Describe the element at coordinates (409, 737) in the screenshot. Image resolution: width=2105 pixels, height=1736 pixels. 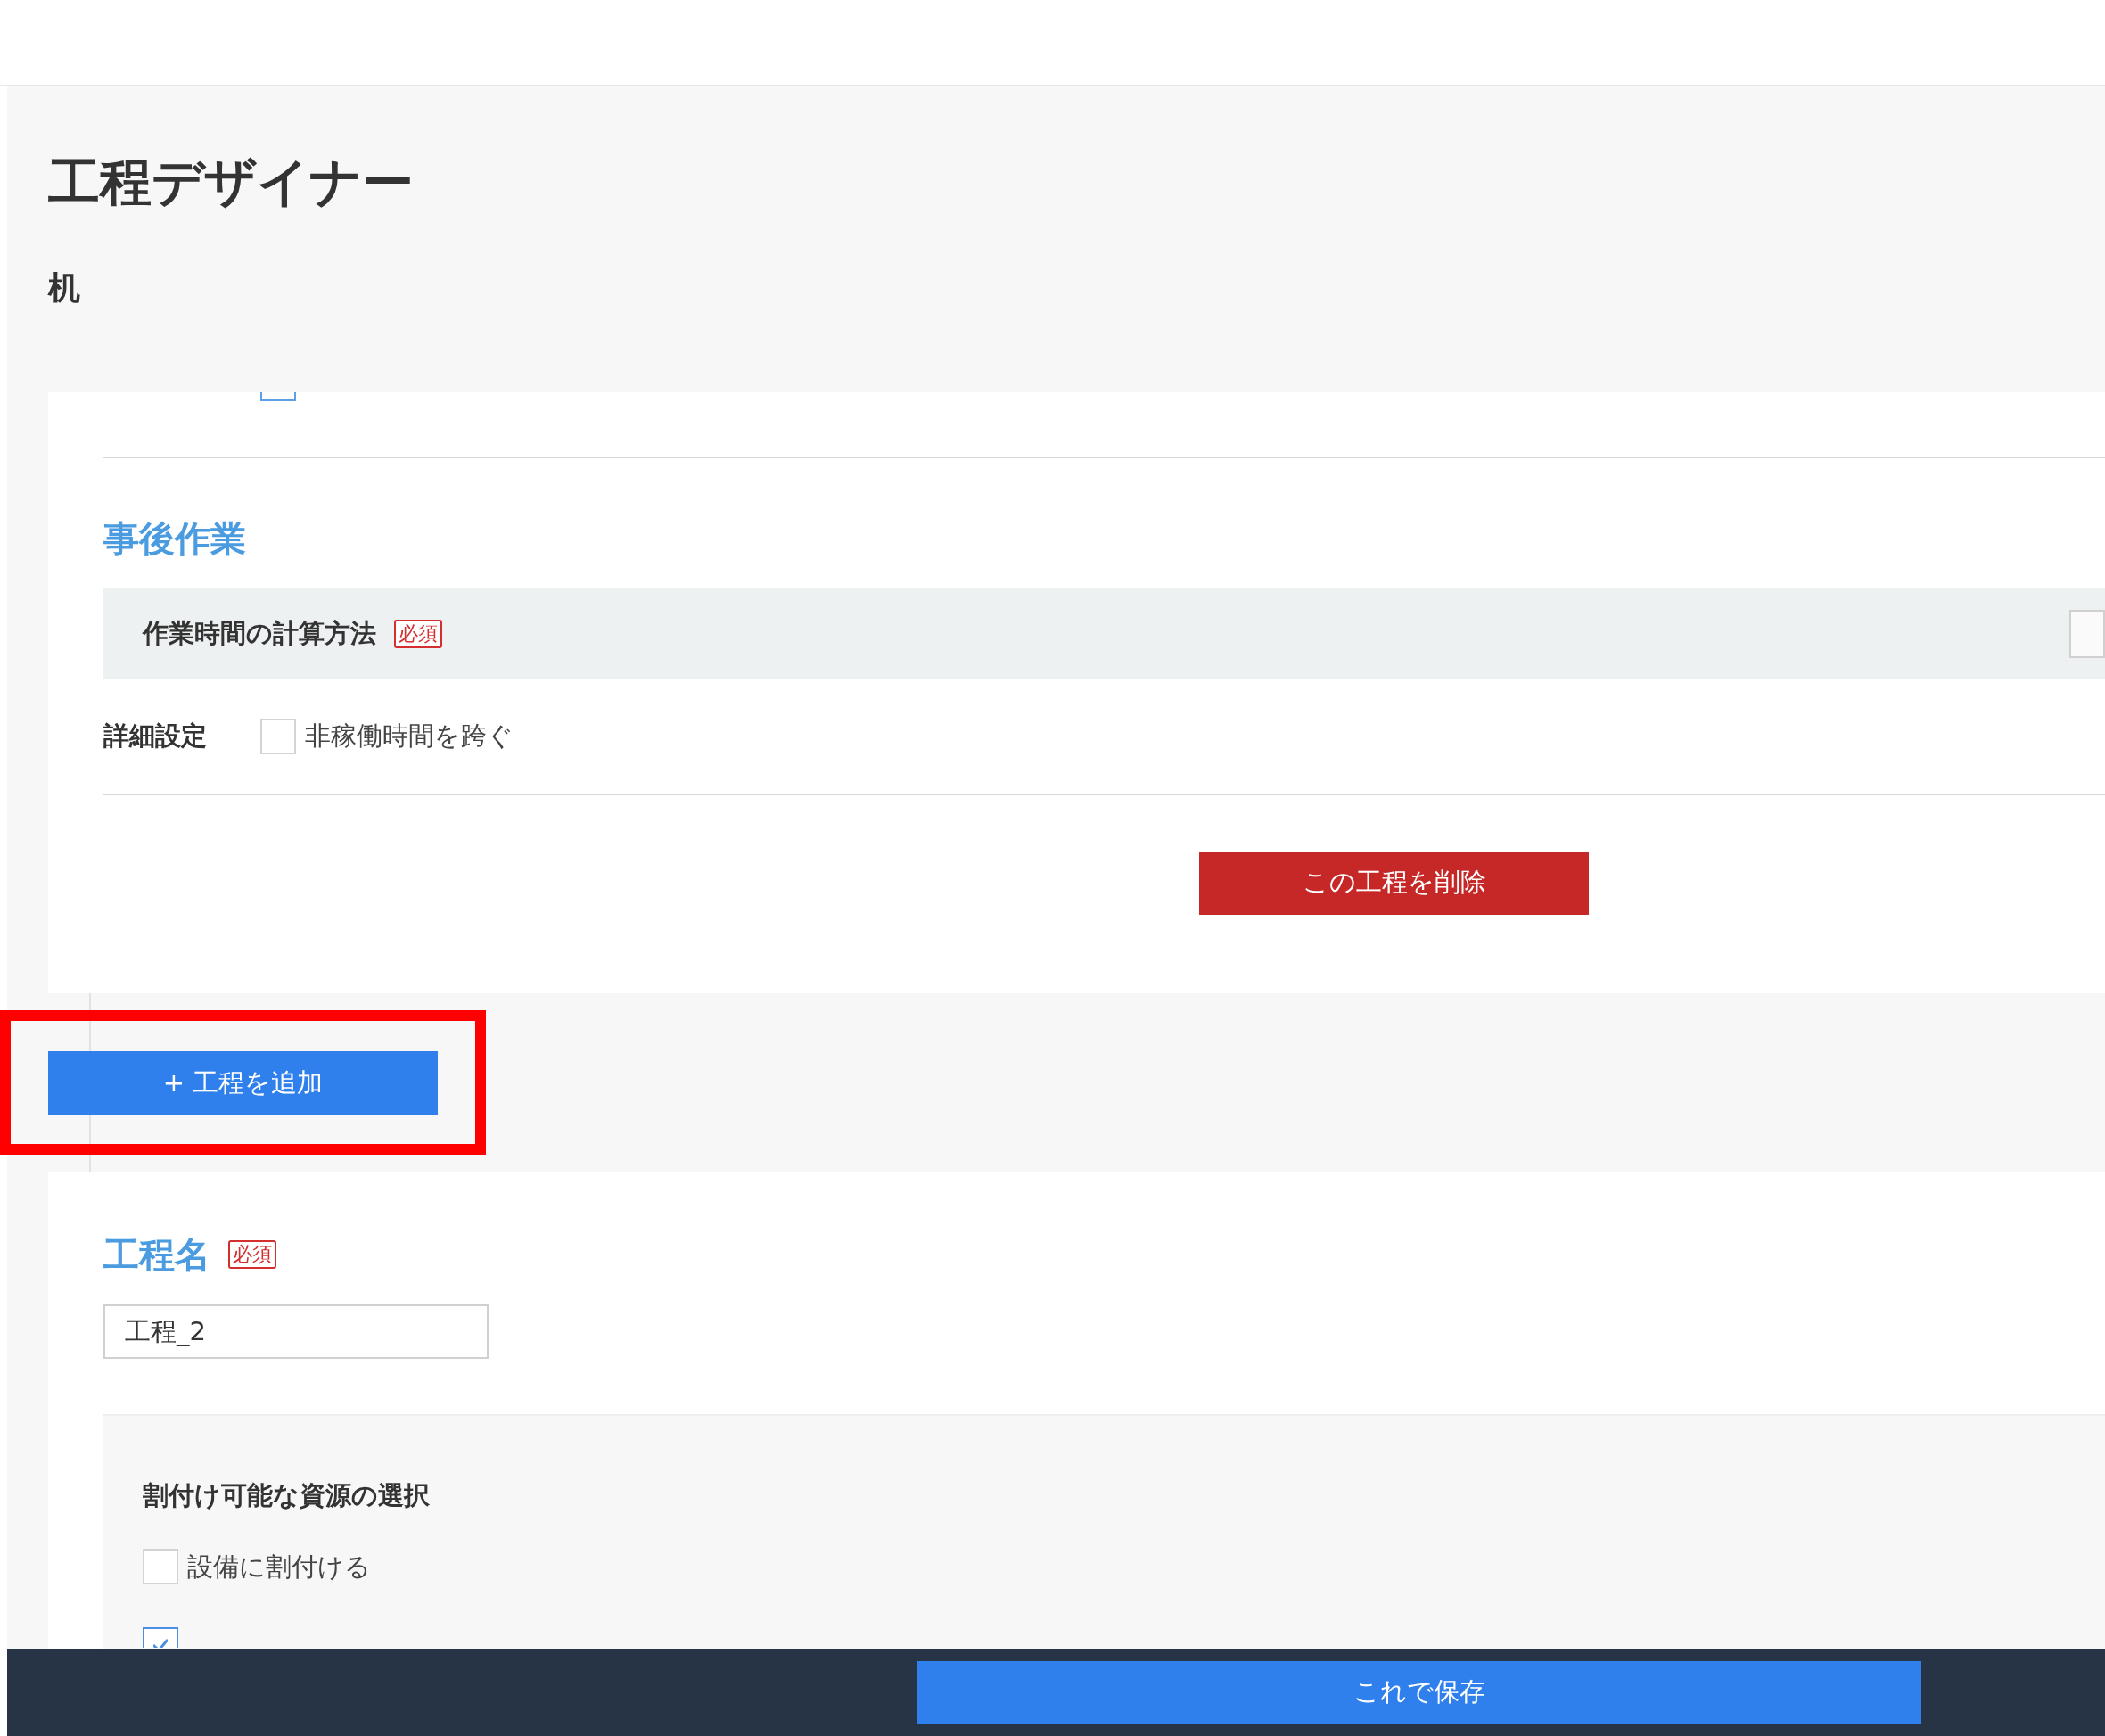
I see `checkbox-label: 非稼働時間を跨ぐ` at that location.